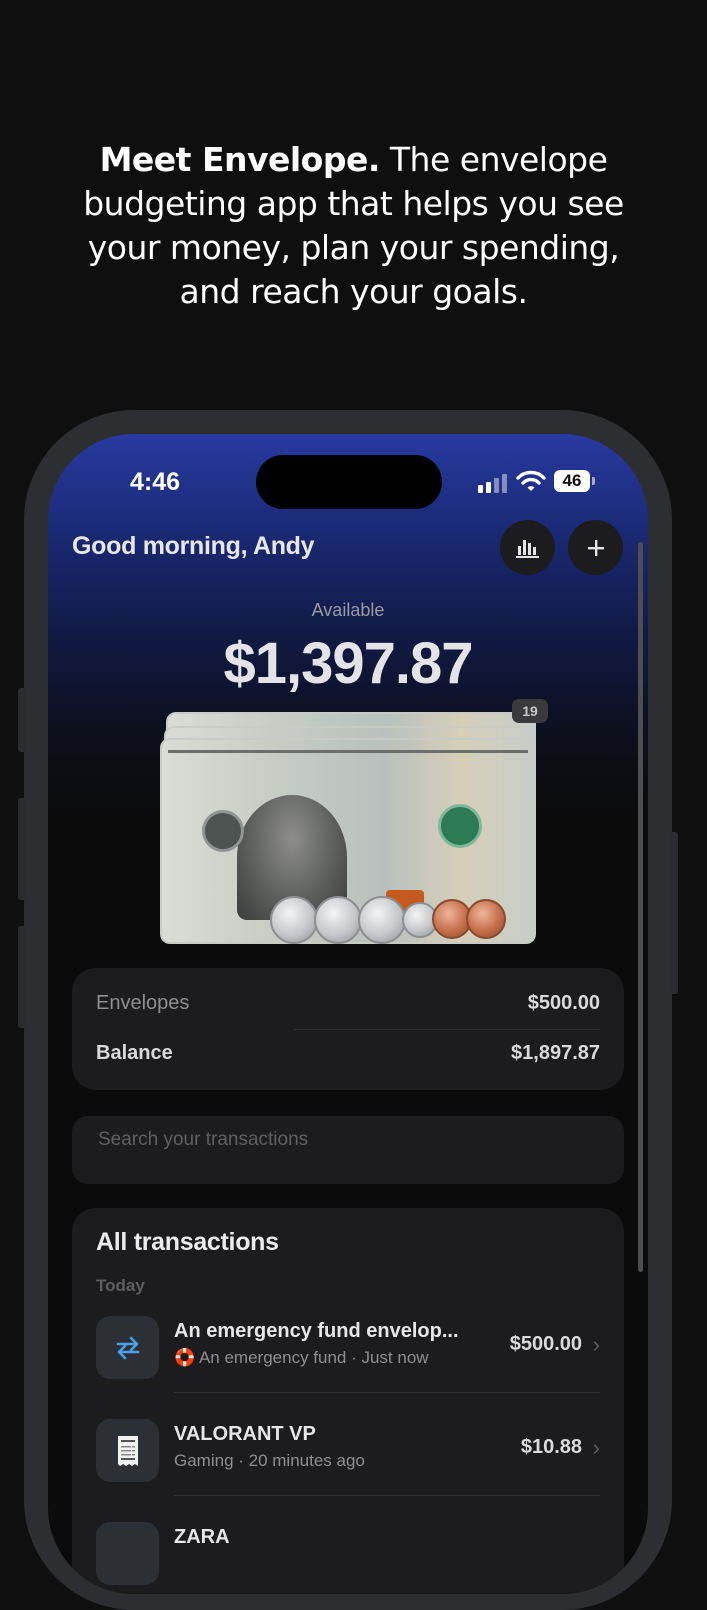 This screenshot has height=1610, width=707. I want to click on scrollbar, so click(640, 907).